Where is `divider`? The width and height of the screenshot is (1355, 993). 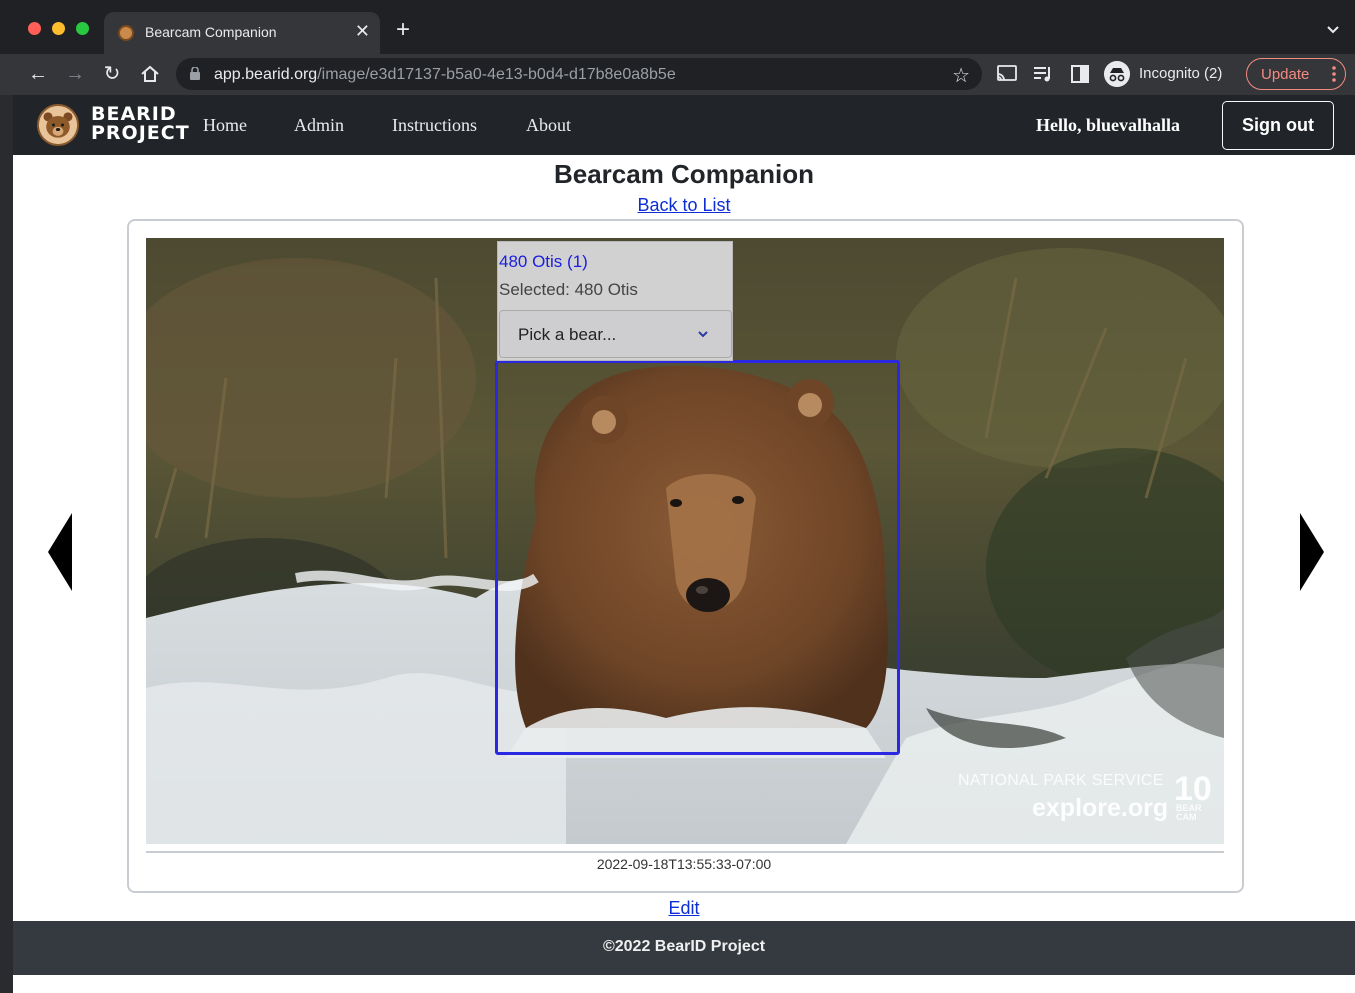
divider is located at coordinates (685, 852).